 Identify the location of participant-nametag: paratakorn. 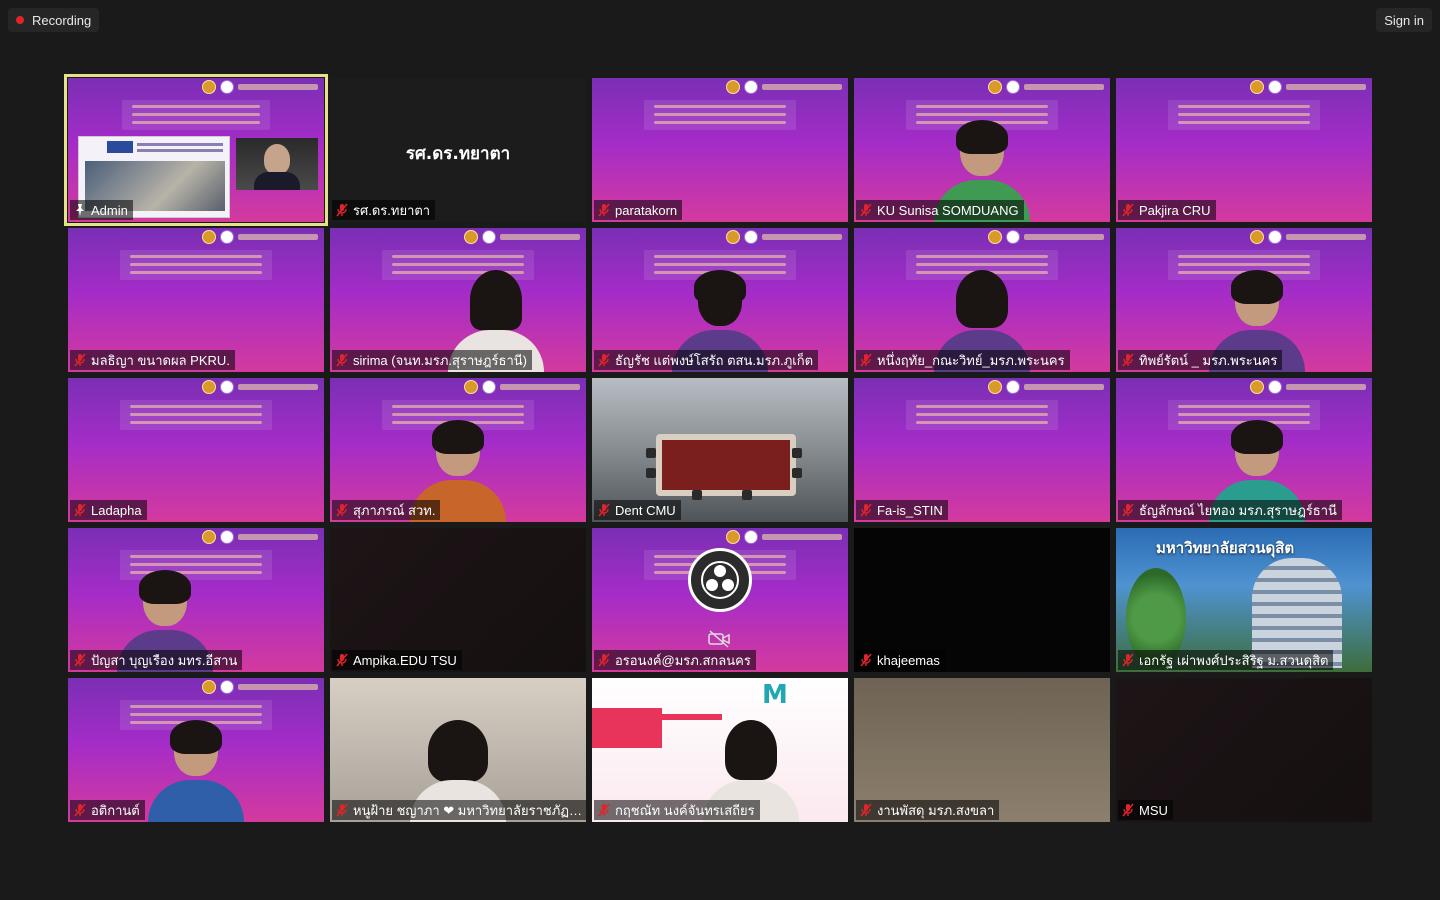
(638, 210).